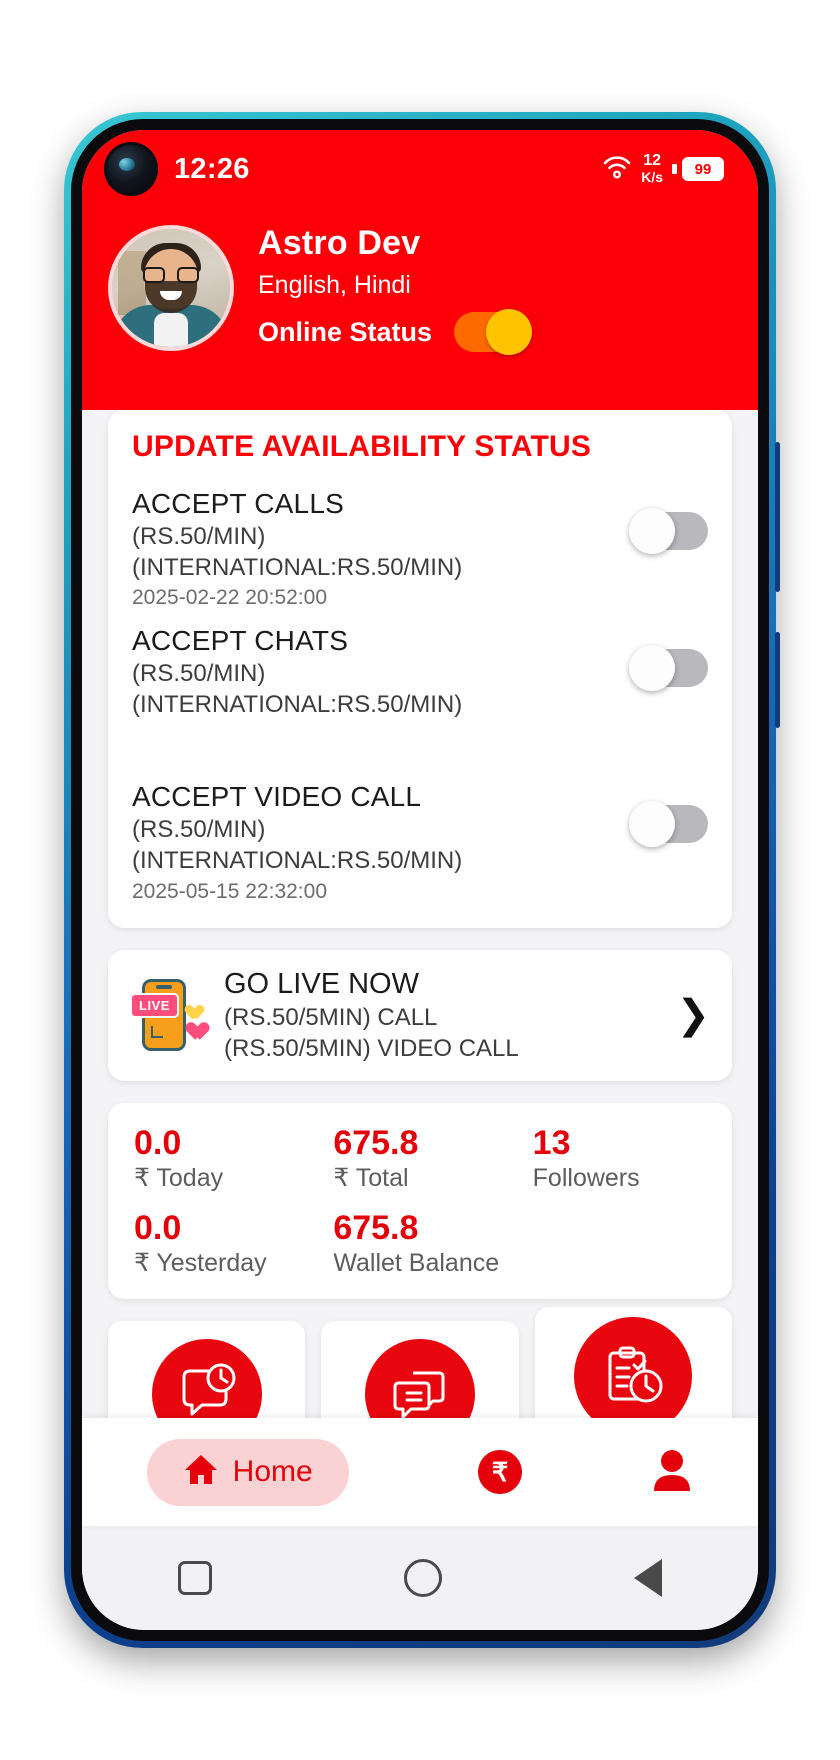 The image size is (840, 1760). I want to click on nav-item-home: Home, so click(247, 1472).